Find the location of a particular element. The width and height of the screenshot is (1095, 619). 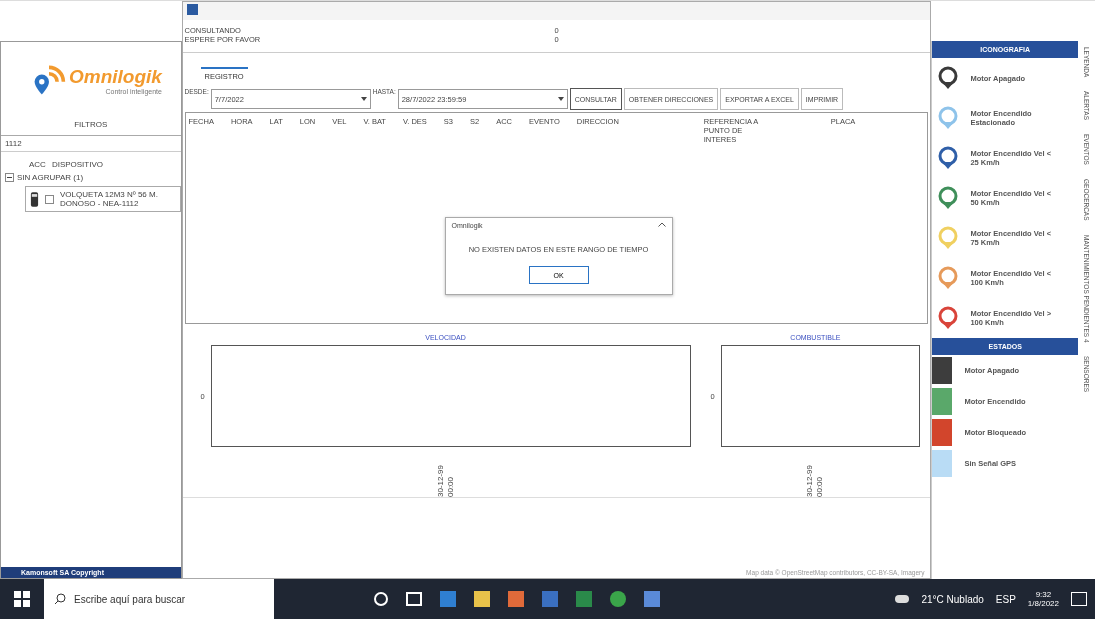

clock-time: 9:32 is located at coordinates (1043, 594).